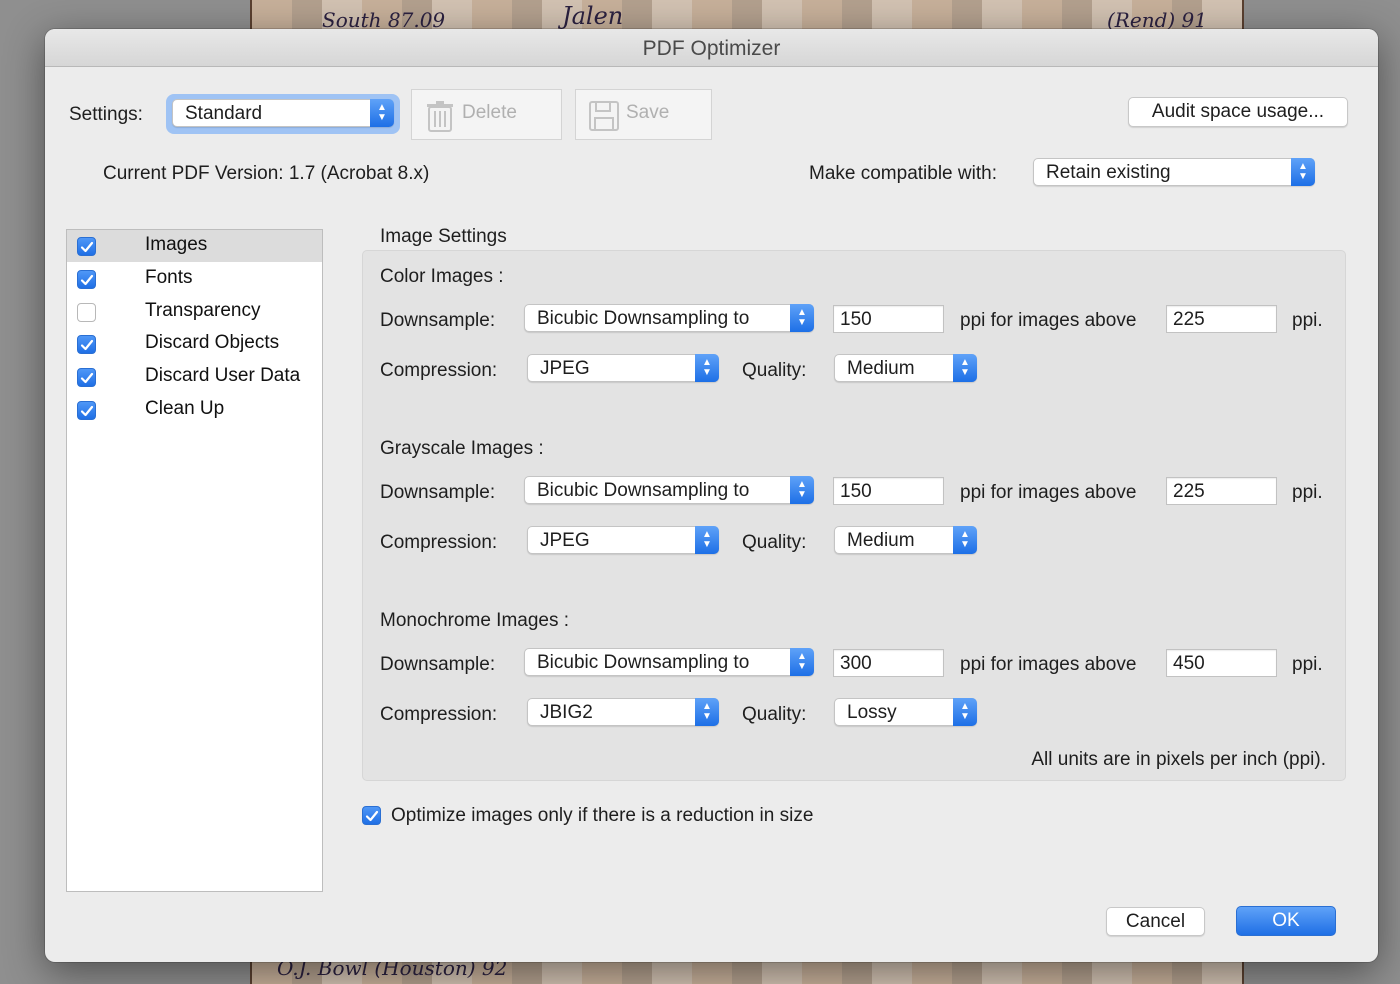 Image resolution: width=1400 pixels, height=984 pixels. Describe the element at coordinates (1221, 663) in the screenshot. I see `monochrome-above-ppi-field: 450` at that location.